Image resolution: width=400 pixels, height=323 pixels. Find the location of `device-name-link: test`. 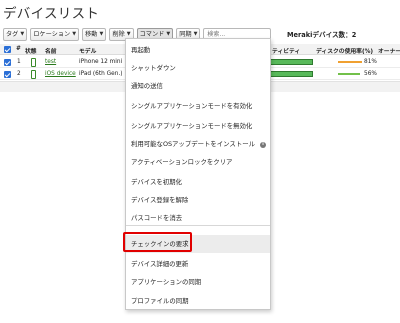

device-name-link: test is located at coordinates (50, 62).